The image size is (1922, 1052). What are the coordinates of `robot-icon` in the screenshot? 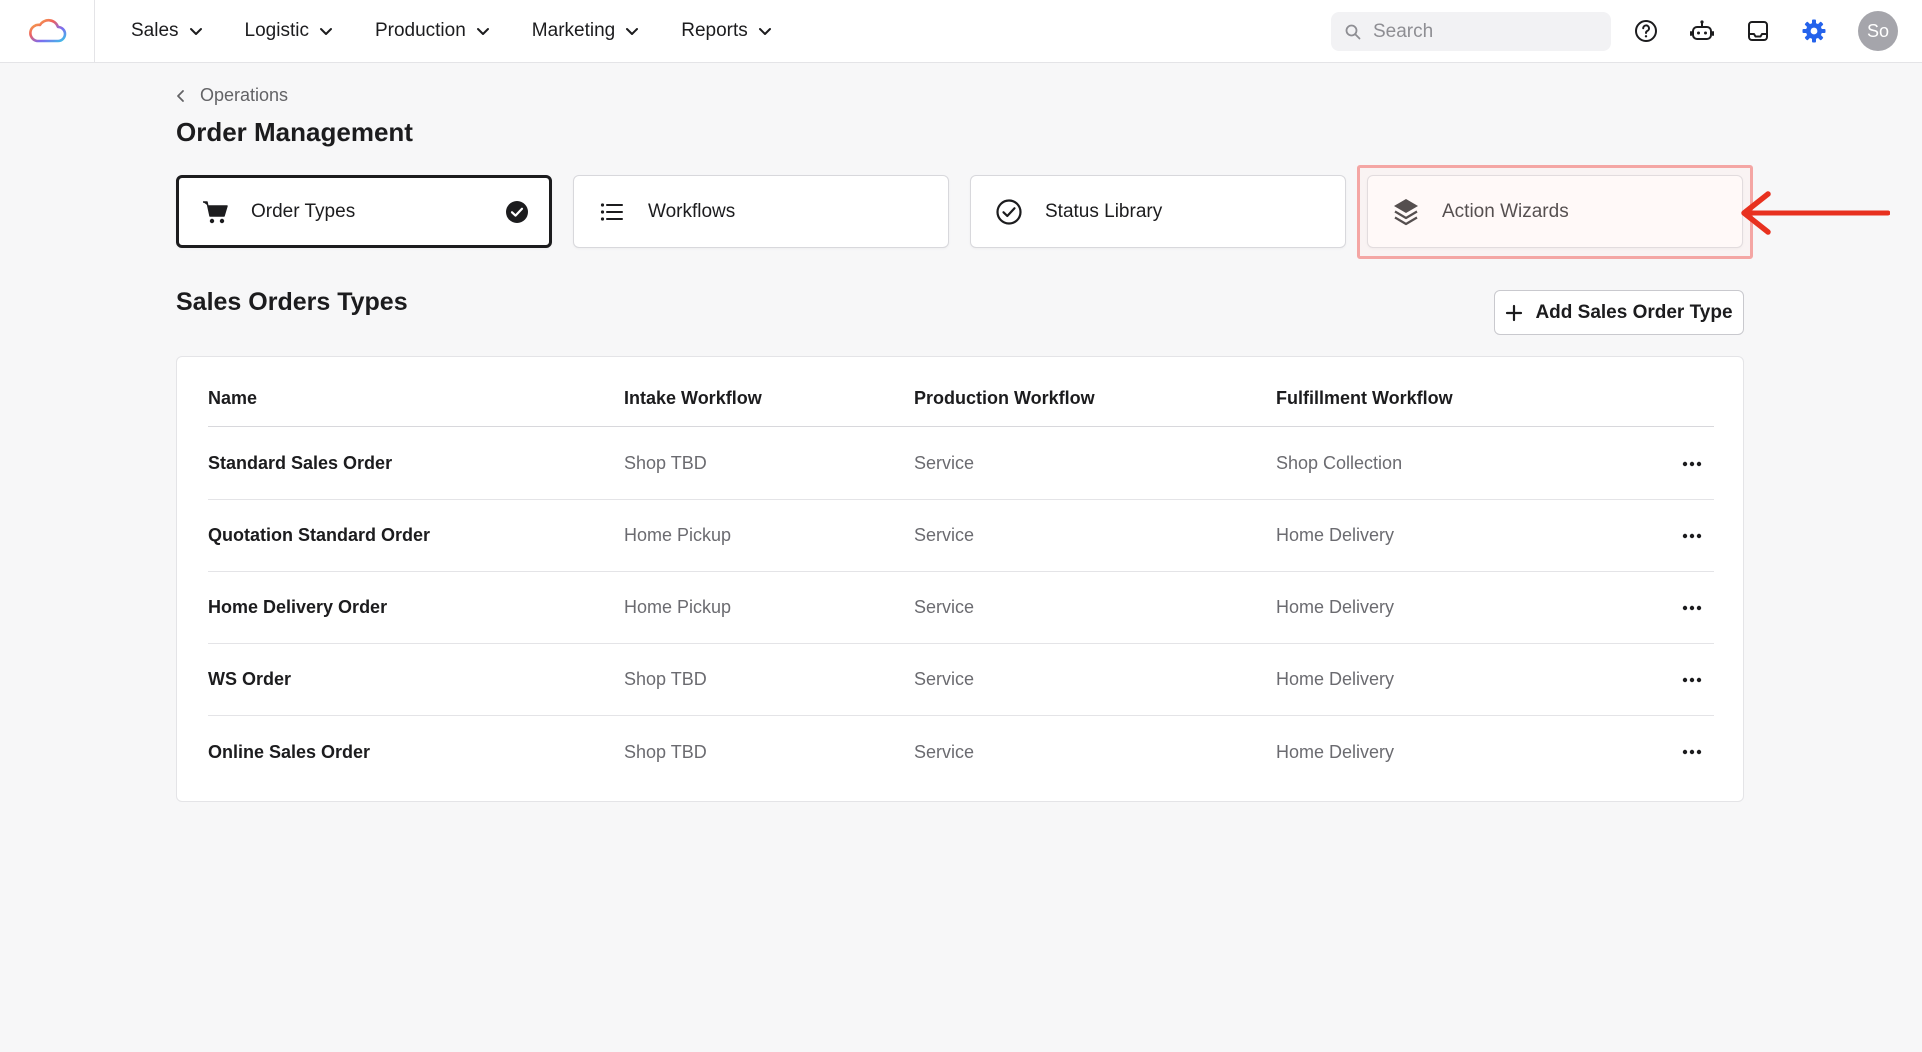 It's located at (1702, 30).